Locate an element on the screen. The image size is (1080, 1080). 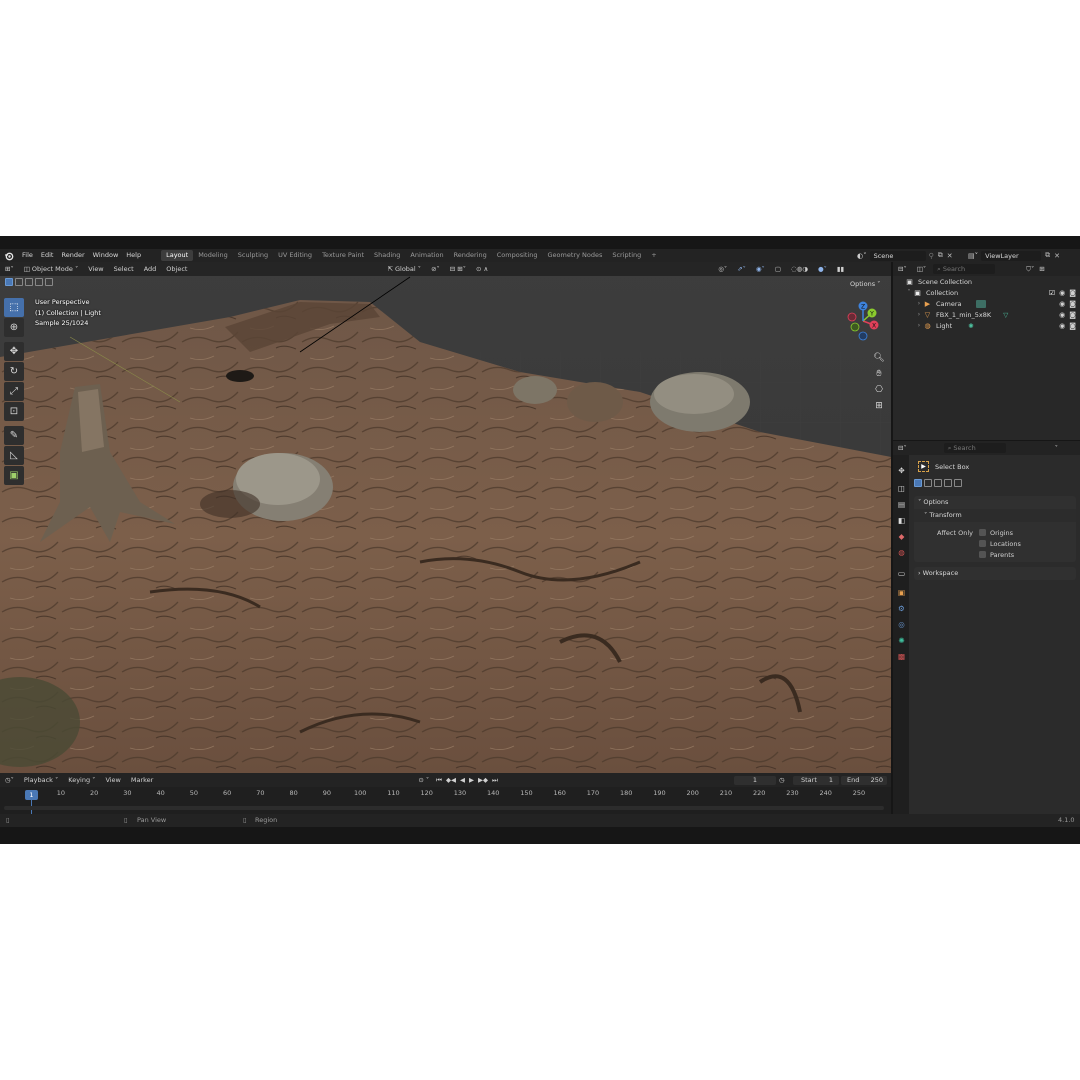
origins-checkbox-box is located at coordinates (982, 532).